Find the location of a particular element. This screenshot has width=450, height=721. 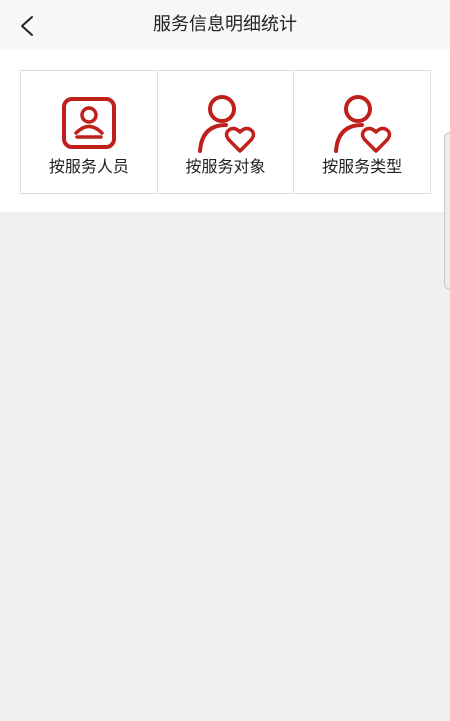

by-client-label: 按服务对象 is located at coordinates (225, 166).